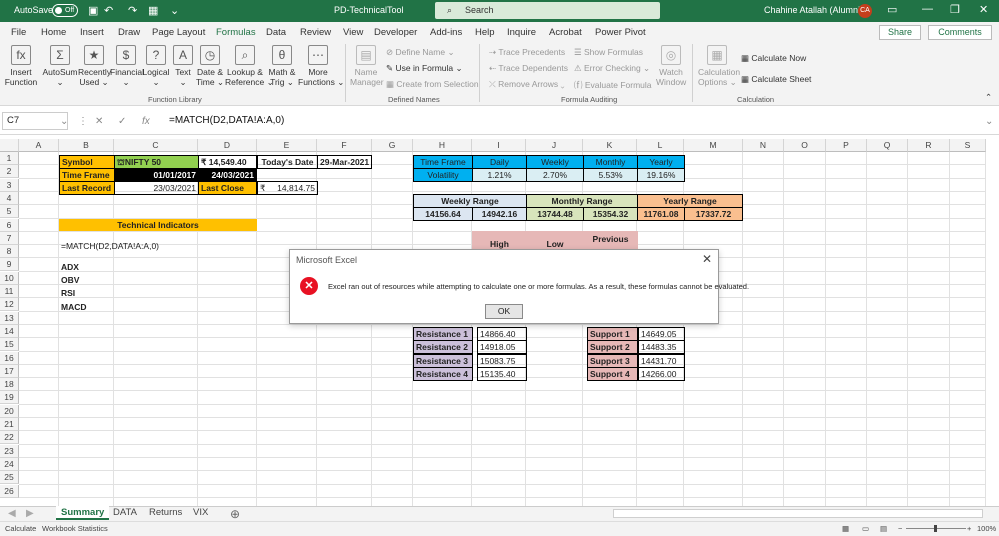 This screenshot has width=999, height=536. Describe the element at coordinates (470, 201) in the screenshot. I see `cell-weekly-range: Weekly Range` at that location.